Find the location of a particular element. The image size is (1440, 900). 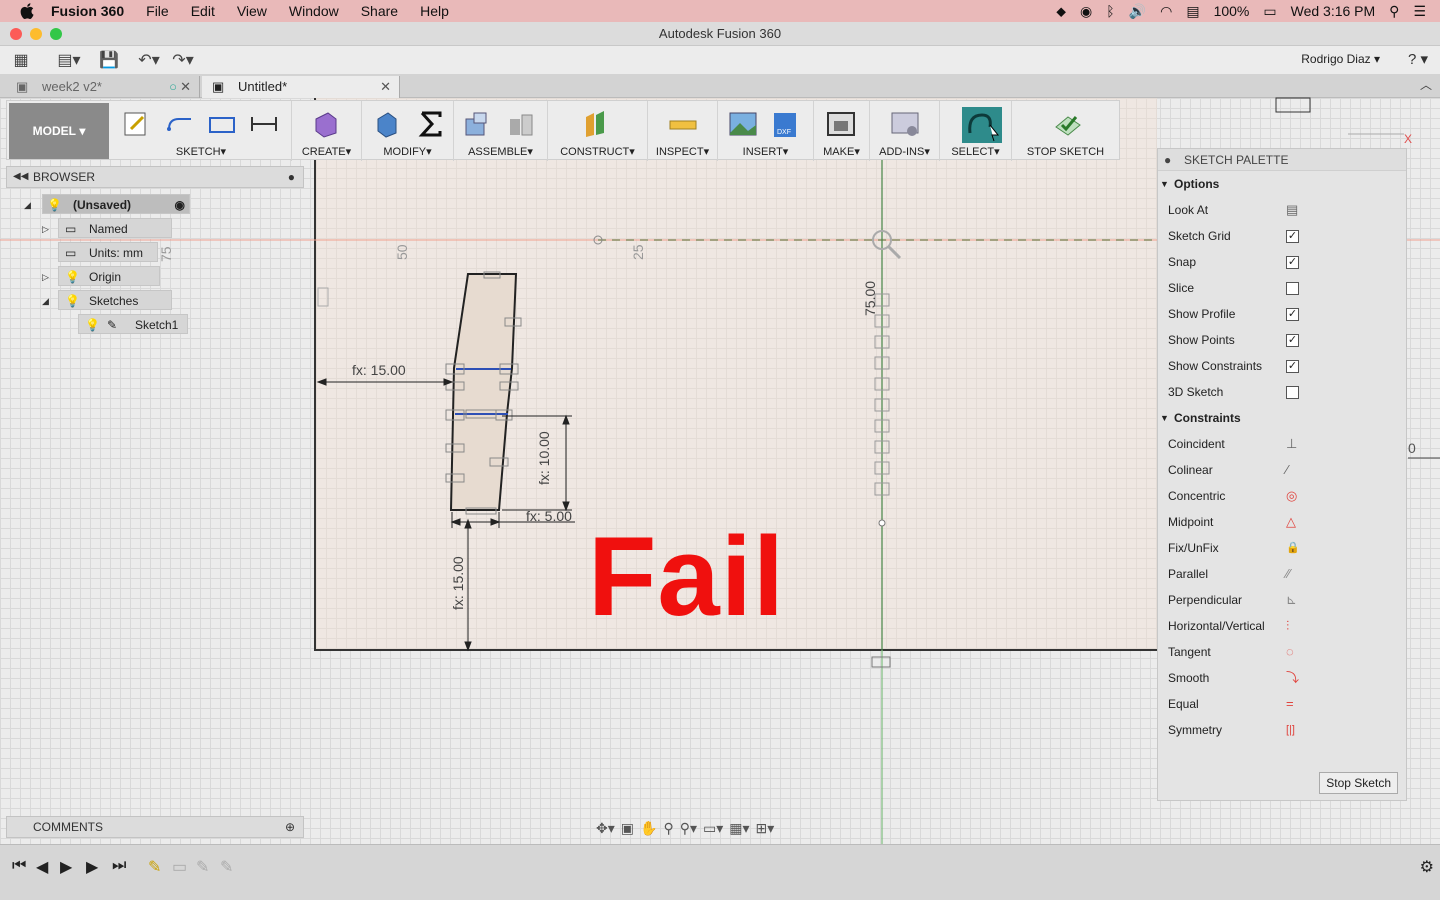

browser-node-origin: 💡 Origin is located at coordinates (109, 276).